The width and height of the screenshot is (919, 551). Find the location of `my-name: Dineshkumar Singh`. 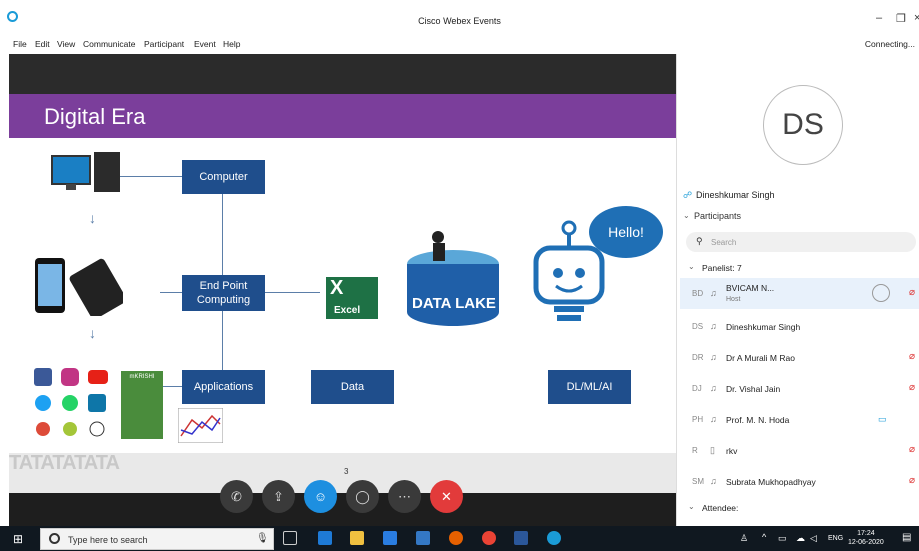

my-name: Dineshkumar Singh is located at coordinates (735, 195).